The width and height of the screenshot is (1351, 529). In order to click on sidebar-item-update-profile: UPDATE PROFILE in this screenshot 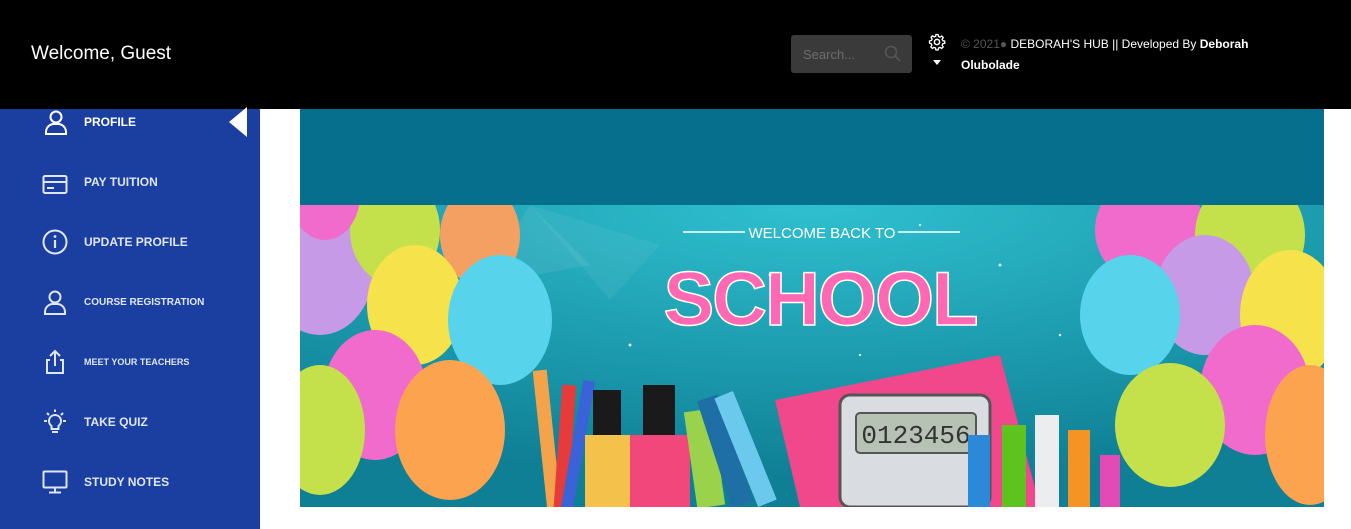, I will do `click(130, 249)`.